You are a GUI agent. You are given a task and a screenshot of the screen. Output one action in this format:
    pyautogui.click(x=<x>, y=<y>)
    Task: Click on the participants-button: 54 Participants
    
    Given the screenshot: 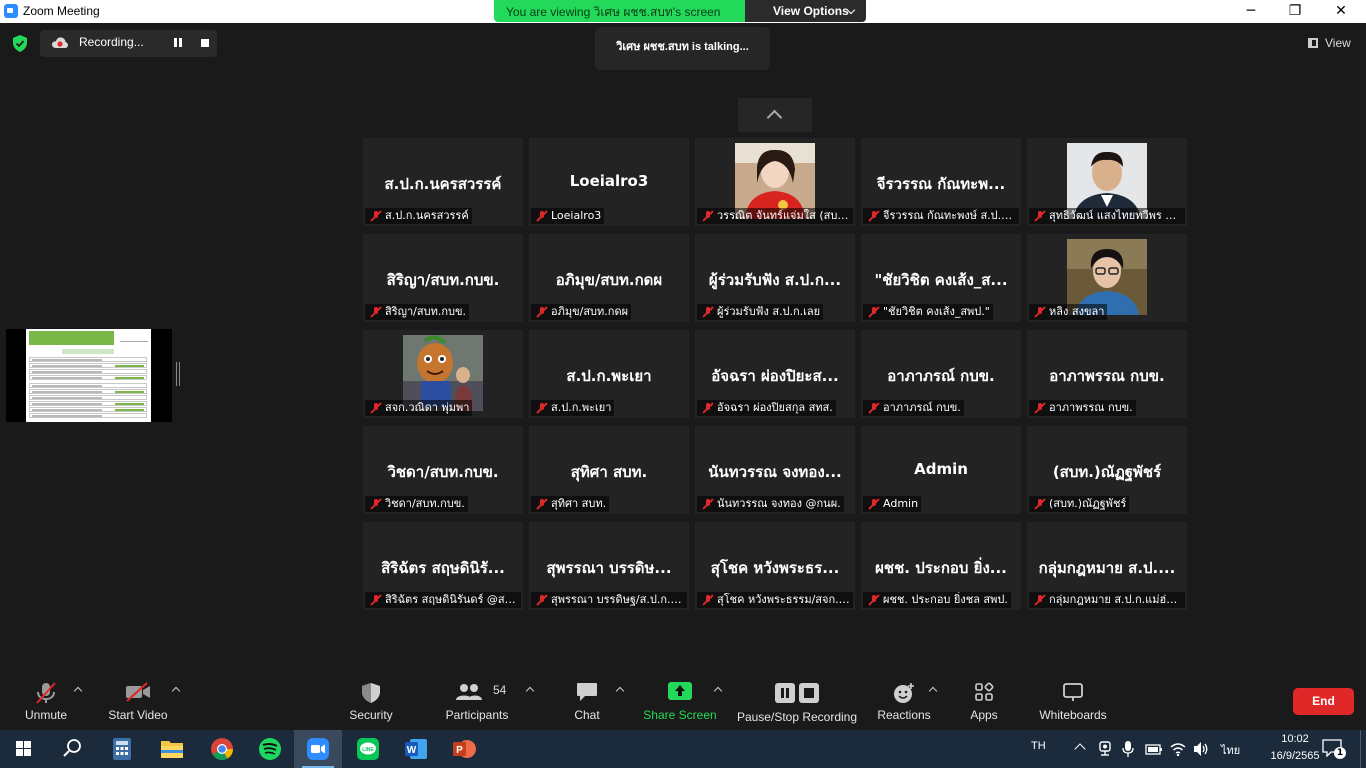 What is the action you would take?
    pyautogui.click(x=477, y=700)
    